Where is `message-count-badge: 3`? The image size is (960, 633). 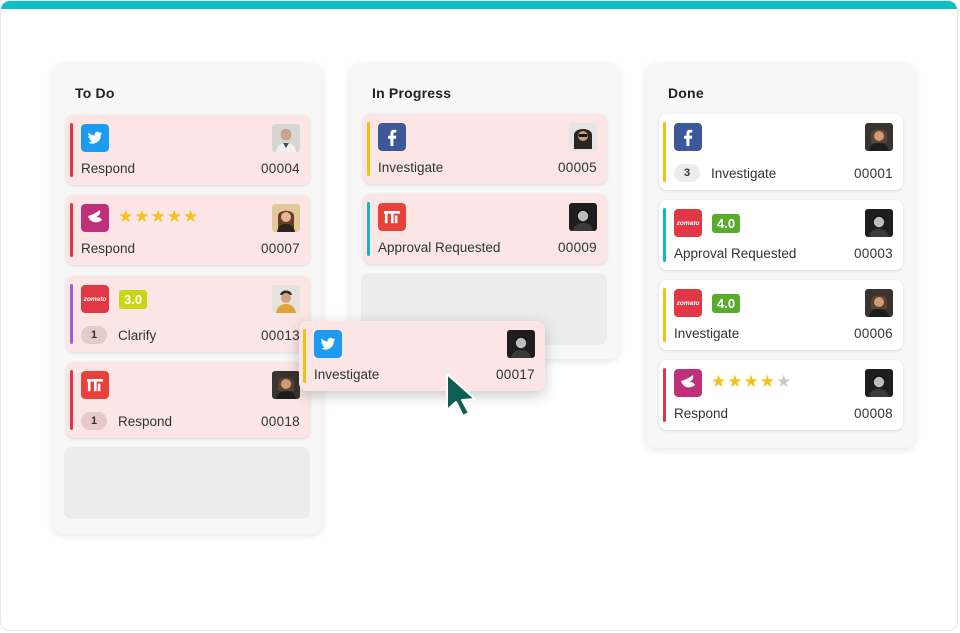
message-count-badge: 3 is located at coordinates (687, 173).